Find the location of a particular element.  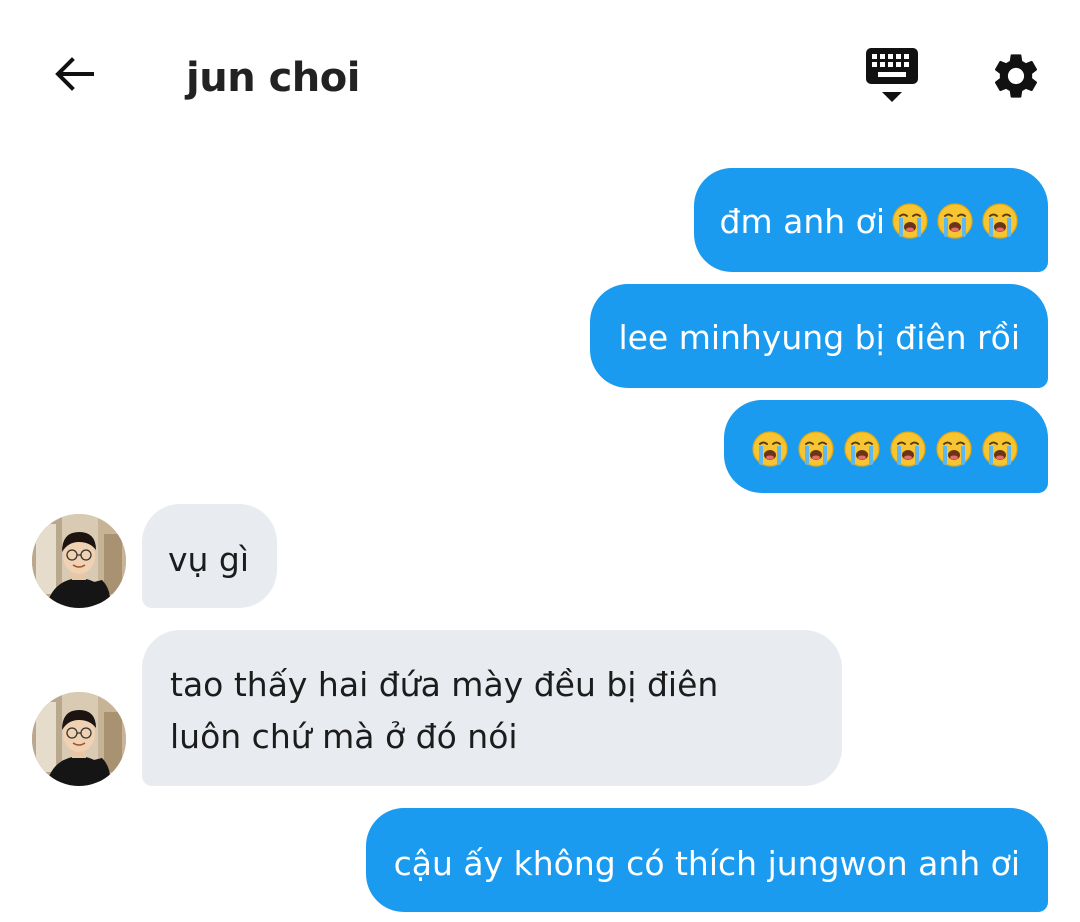

keyboard-hide-icon is located at coordinates (892, 75).